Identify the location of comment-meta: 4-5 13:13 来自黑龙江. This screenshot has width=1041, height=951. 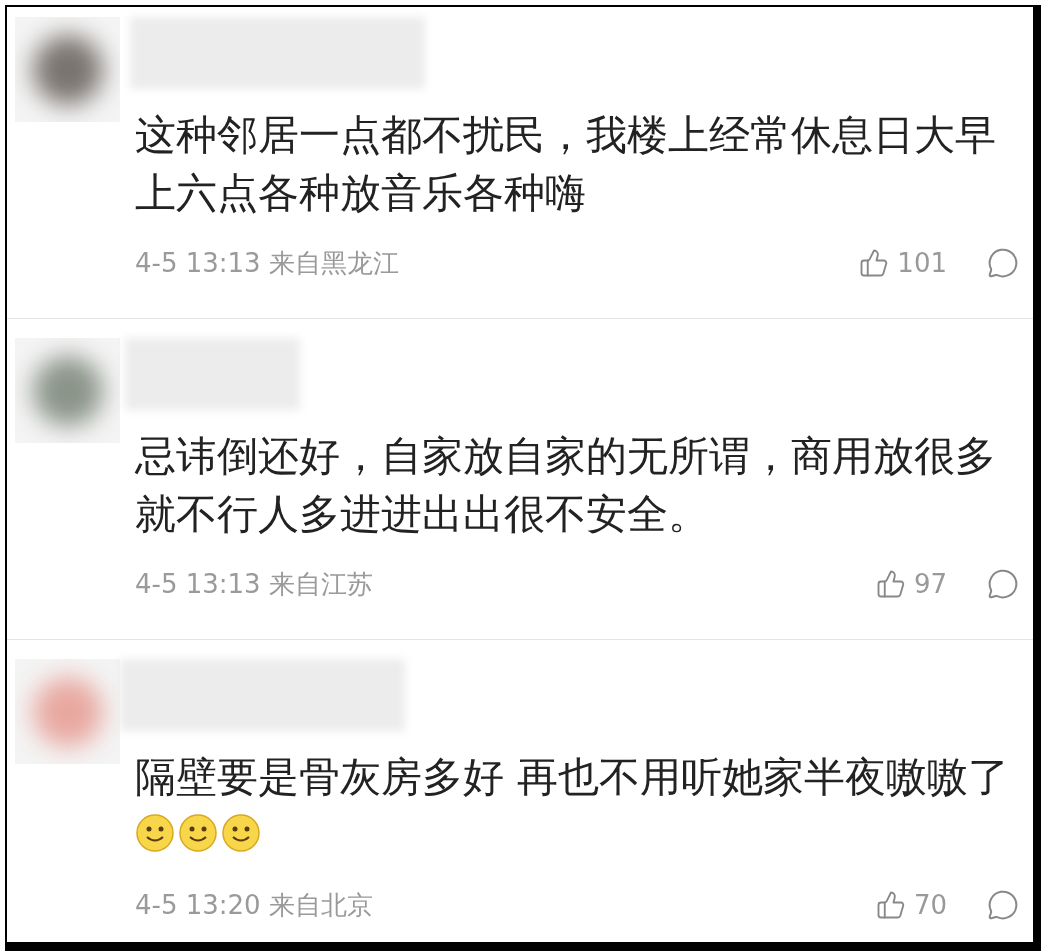
(267, 263).